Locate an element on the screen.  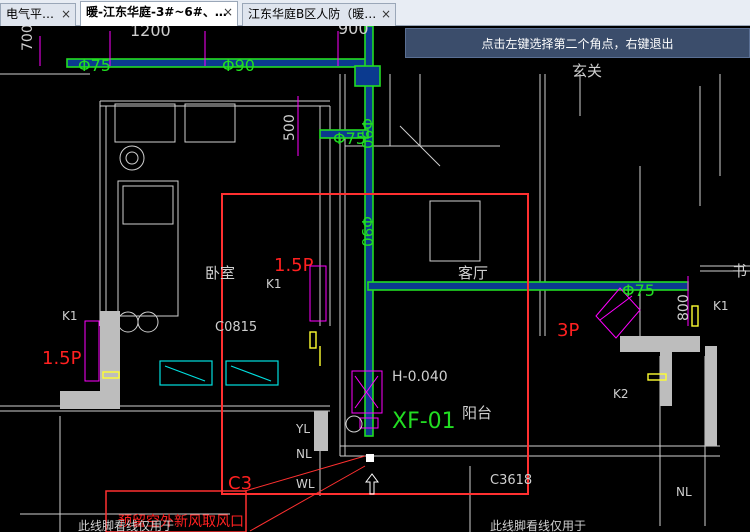
room-study: 书 is located at coordinates (739, 271).